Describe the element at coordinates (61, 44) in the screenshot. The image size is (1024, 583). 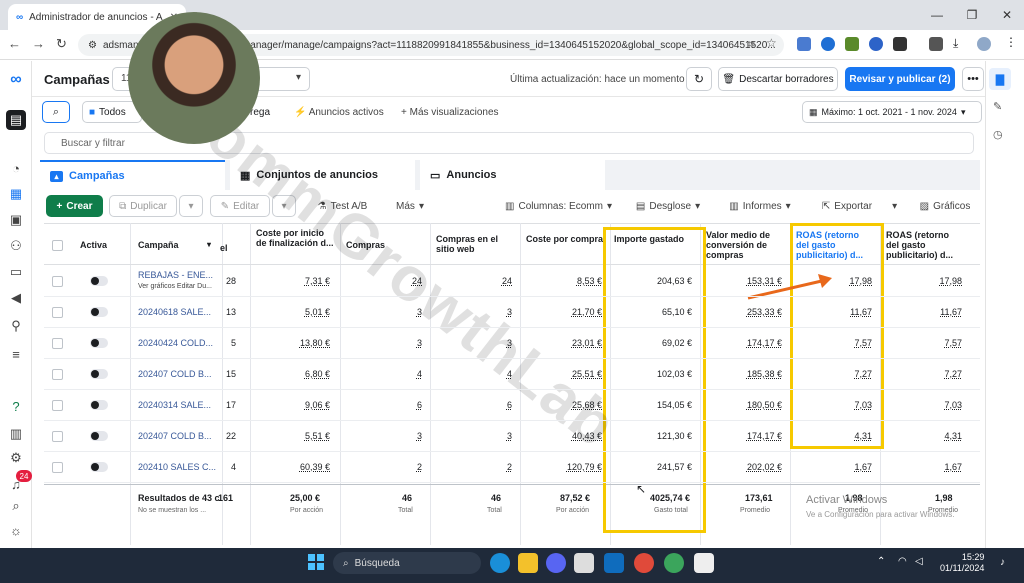
I see `reload-icon: ↻` at that location.